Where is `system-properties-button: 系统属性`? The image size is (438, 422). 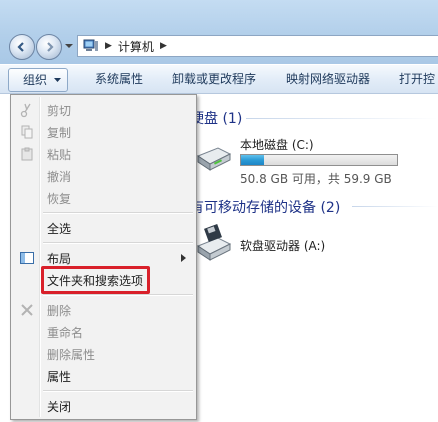 system-properties-button: 系统属性 is located at coordinates (119, 79).